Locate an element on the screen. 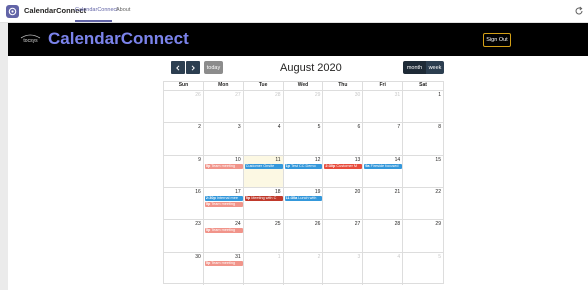 The width and height of the screenshot is (588, 290). day-cell: 9 is located at coordinates (184, 171).